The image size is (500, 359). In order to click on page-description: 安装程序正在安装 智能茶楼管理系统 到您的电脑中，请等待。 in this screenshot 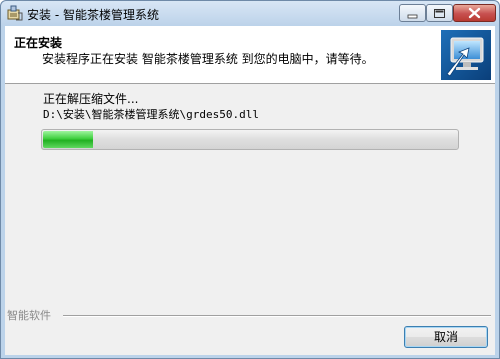, I will do `click(208, 59)`.